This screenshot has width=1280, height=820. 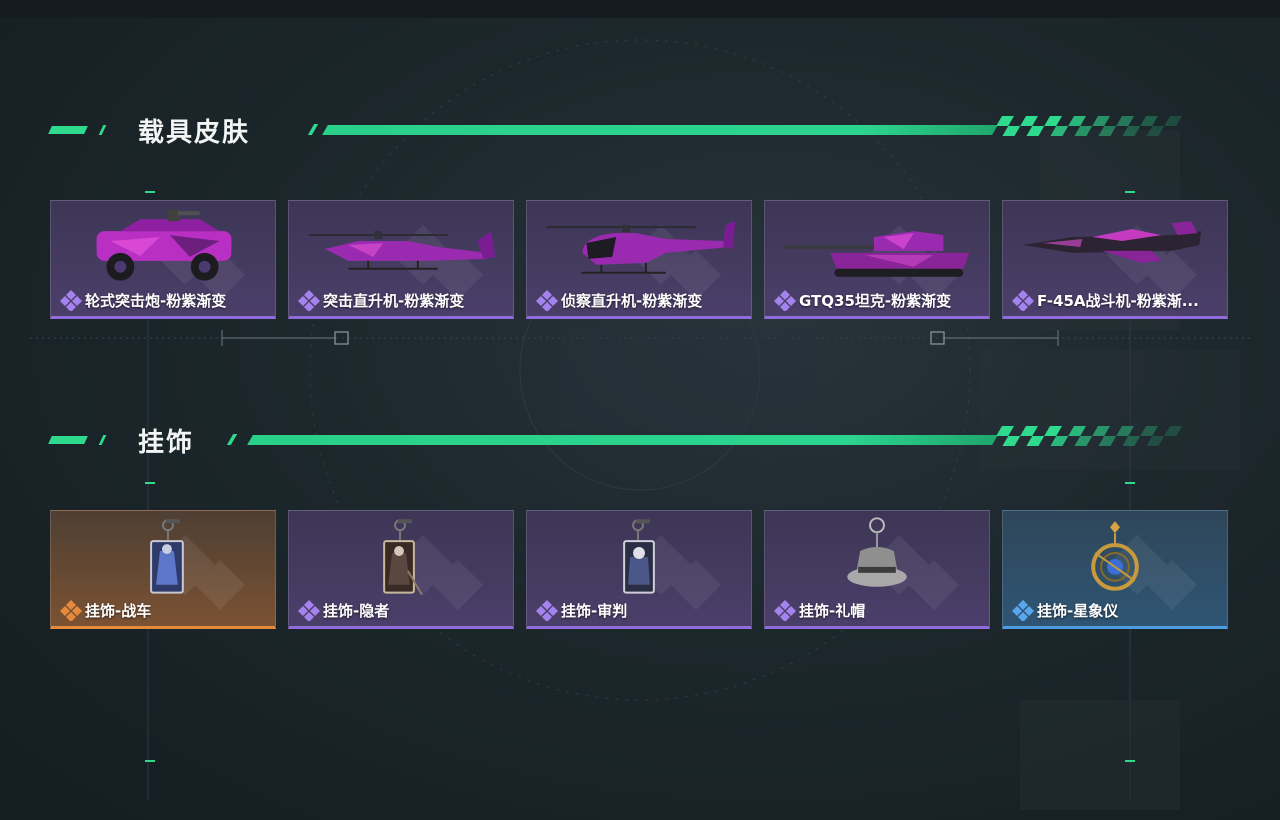 I want to click on item-card-scout-helicopter: 侦察直升机-粉紫渐变, so click(x=639, y=259).